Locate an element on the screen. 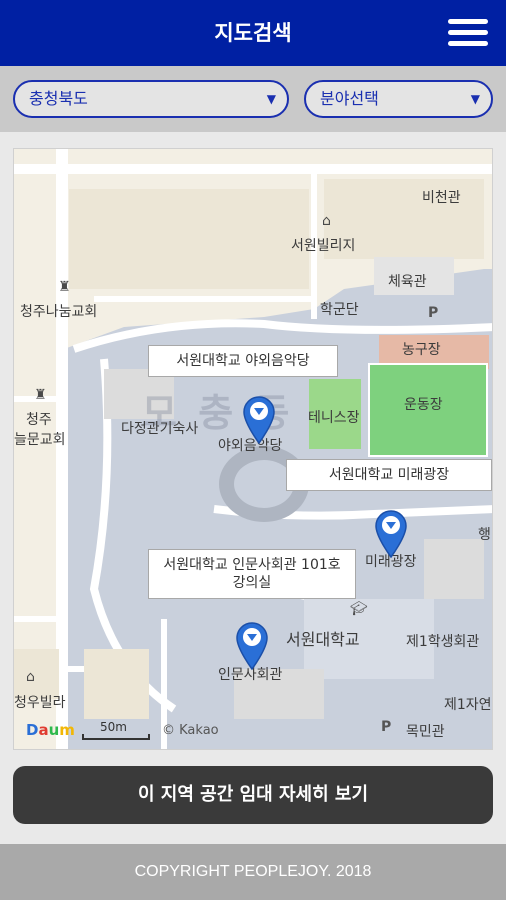 This screenshot has height=900, width=506. map-label-mokmin: 목민관 is located at coordinates (425, 732).